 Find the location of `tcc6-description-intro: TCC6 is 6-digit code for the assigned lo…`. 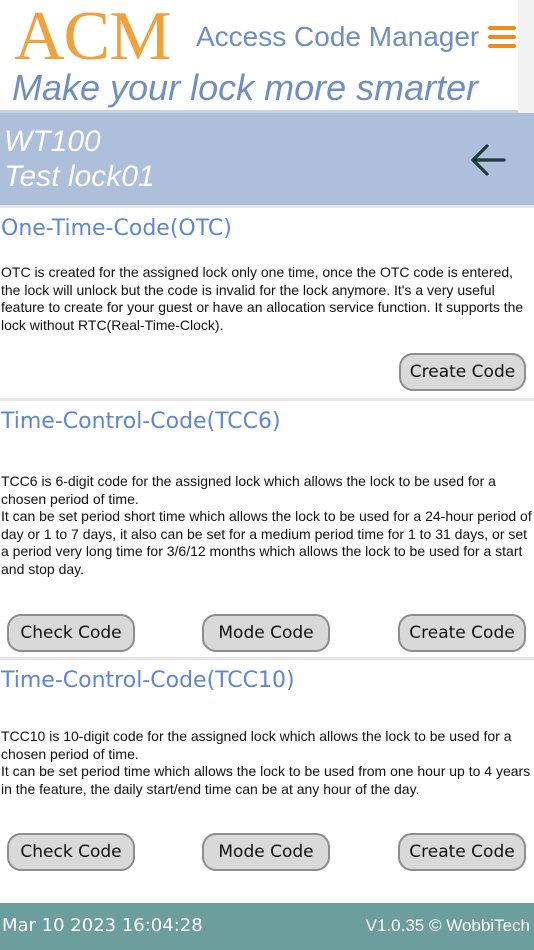

tcc6-description-intro: TCC6 is 6-digit code for the assigned lo… is located at coordinates (248, 490).